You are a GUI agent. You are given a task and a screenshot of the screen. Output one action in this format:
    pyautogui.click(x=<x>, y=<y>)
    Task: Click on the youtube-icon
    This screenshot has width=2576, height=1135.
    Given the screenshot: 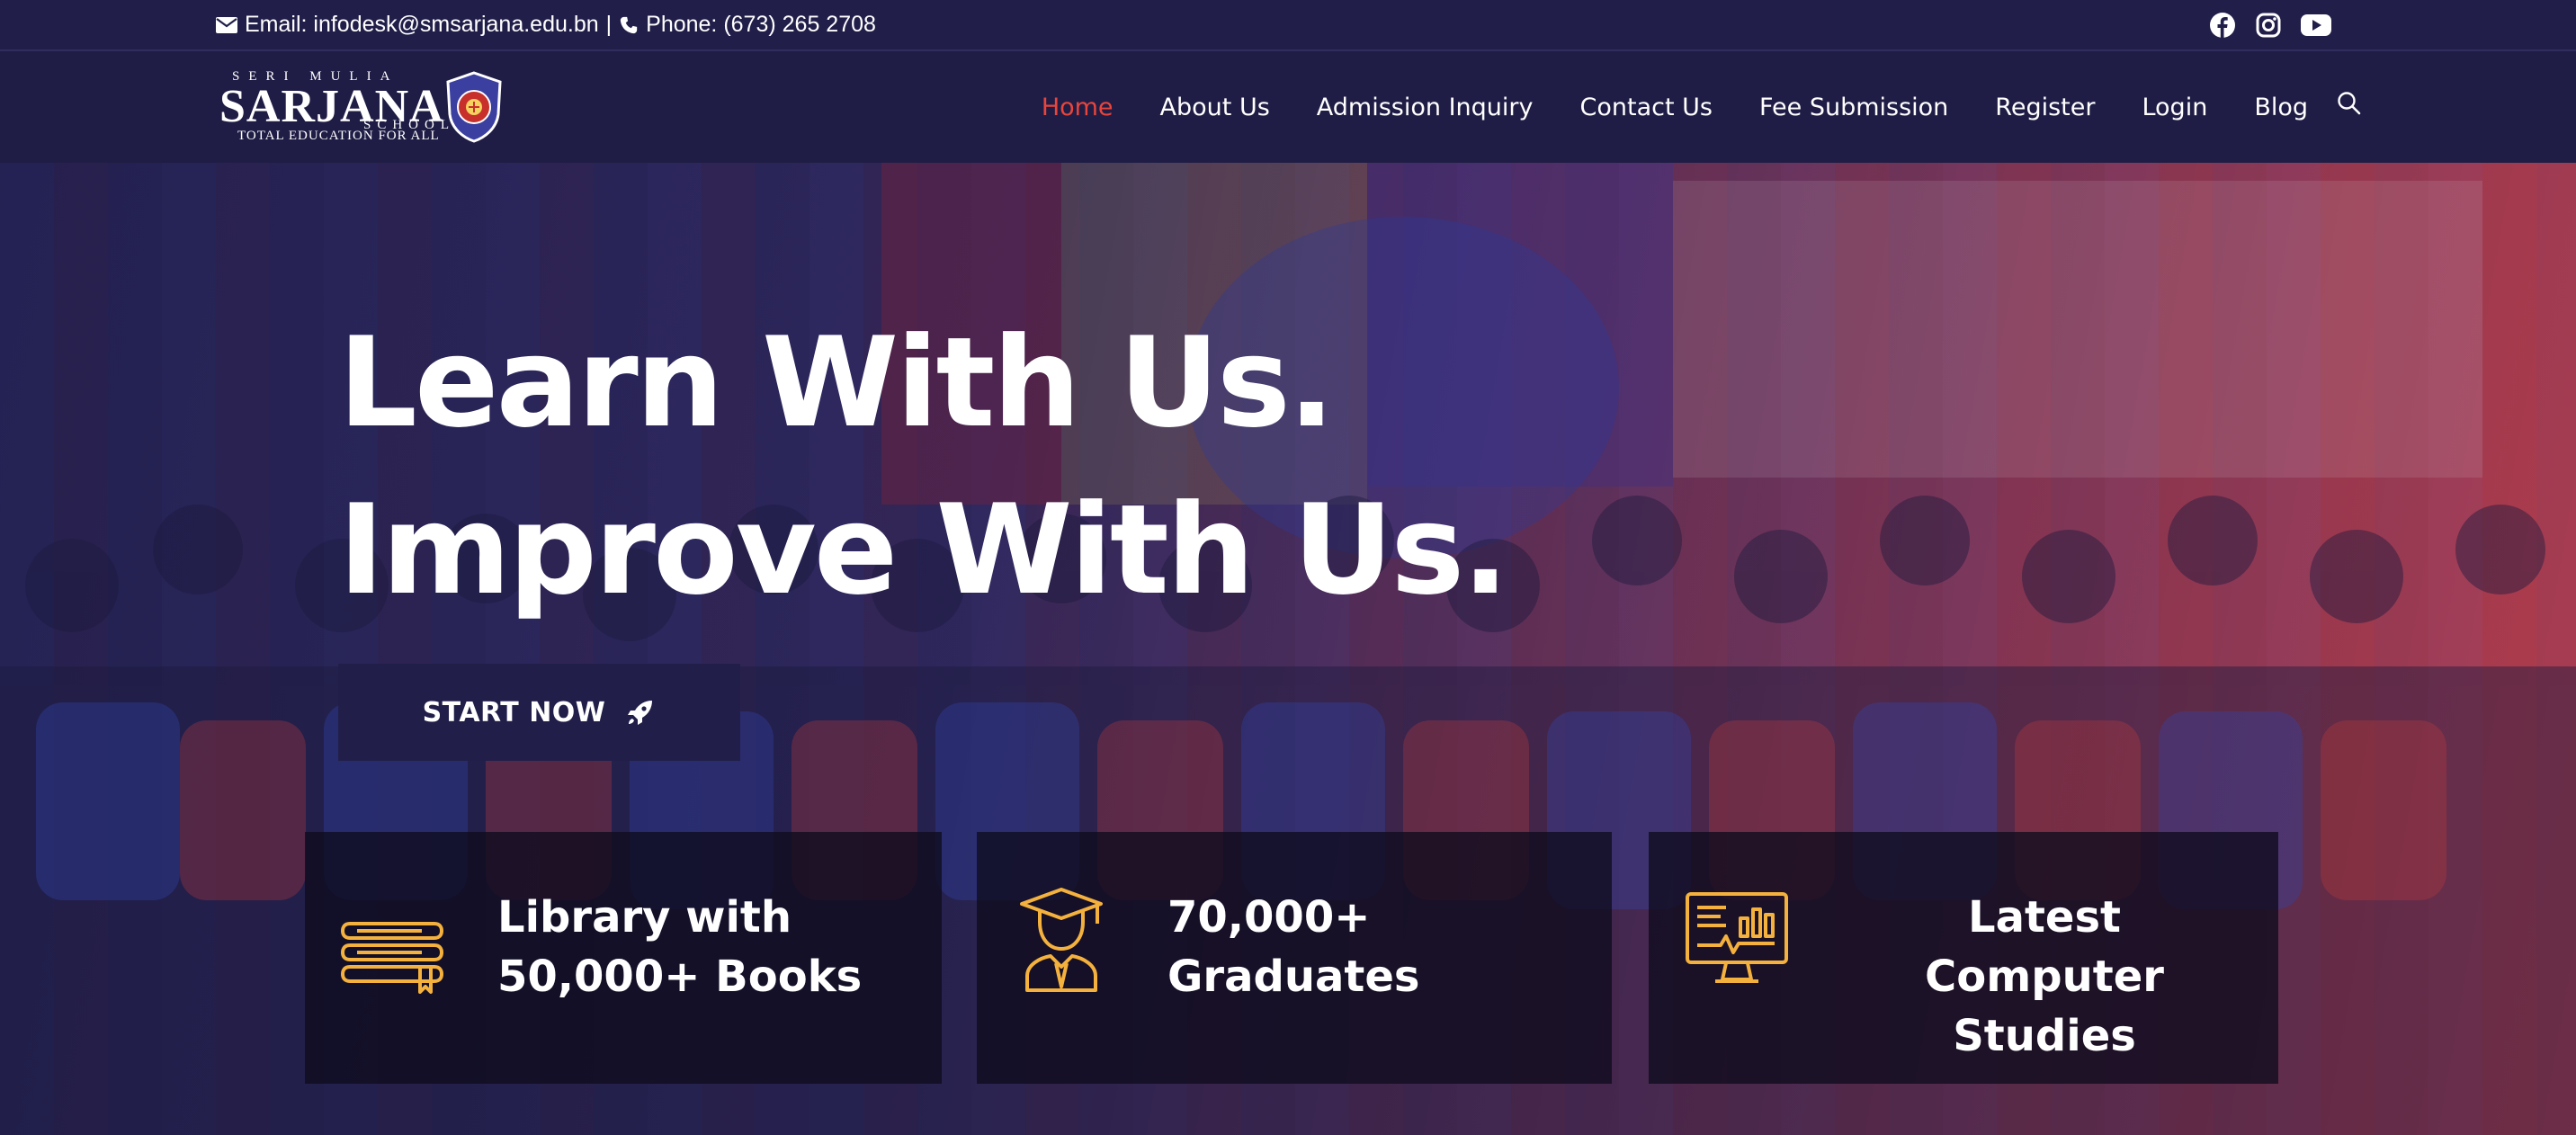 What is the action you would take?
    pyautogui.click(x=2316, y=25)
    